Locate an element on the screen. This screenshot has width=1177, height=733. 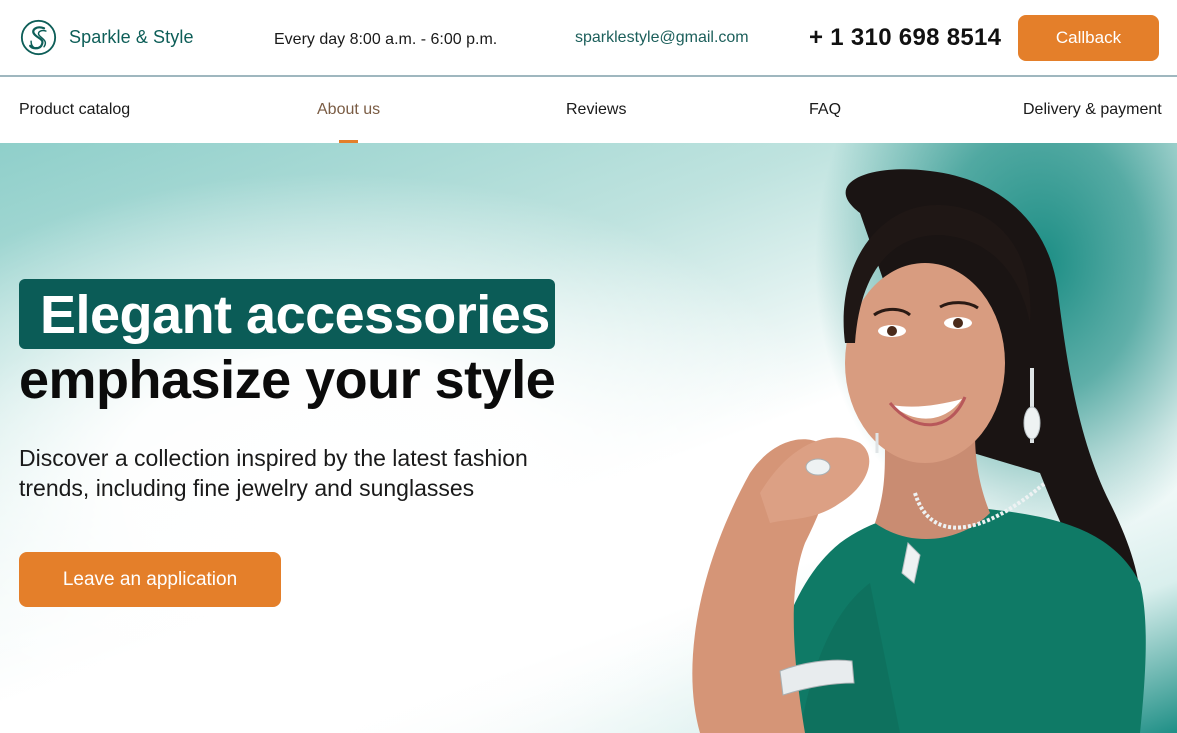
brand-logo: Sparkle & Style is located at coordinates (107, 37).